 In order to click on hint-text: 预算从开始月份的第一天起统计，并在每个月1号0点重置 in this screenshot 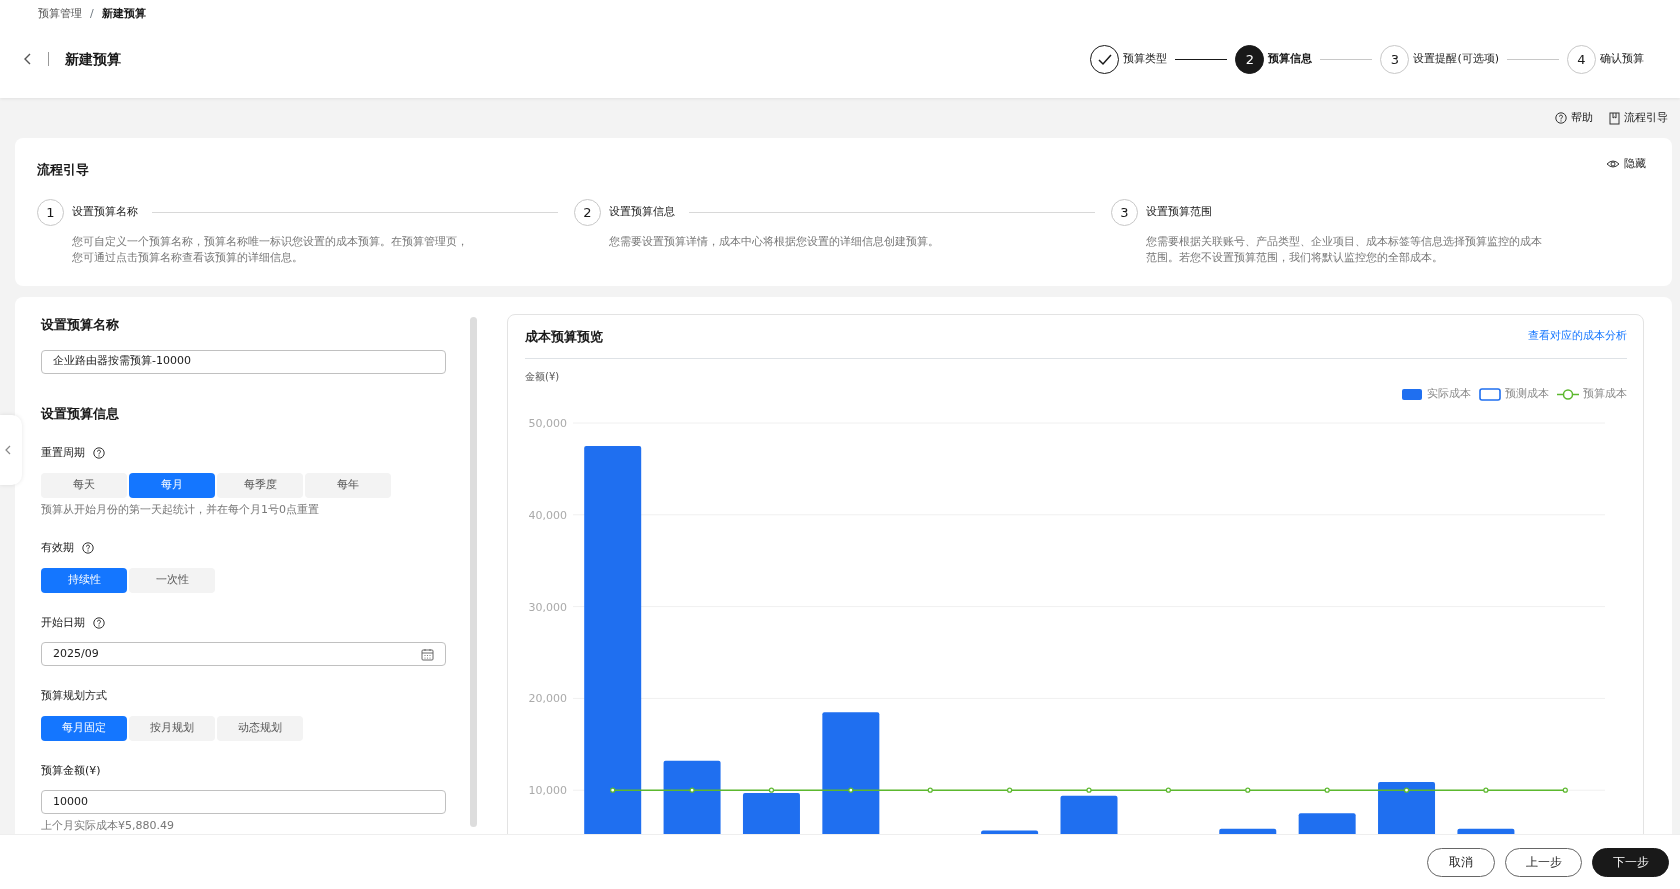, I will do `click(180, 509)`.